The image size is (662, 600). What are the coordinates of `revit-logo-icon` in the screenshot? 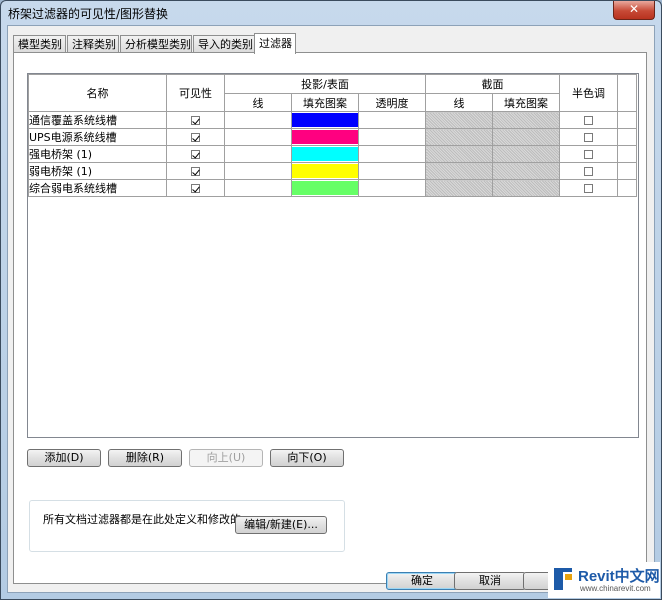 It's located at (563, 579).